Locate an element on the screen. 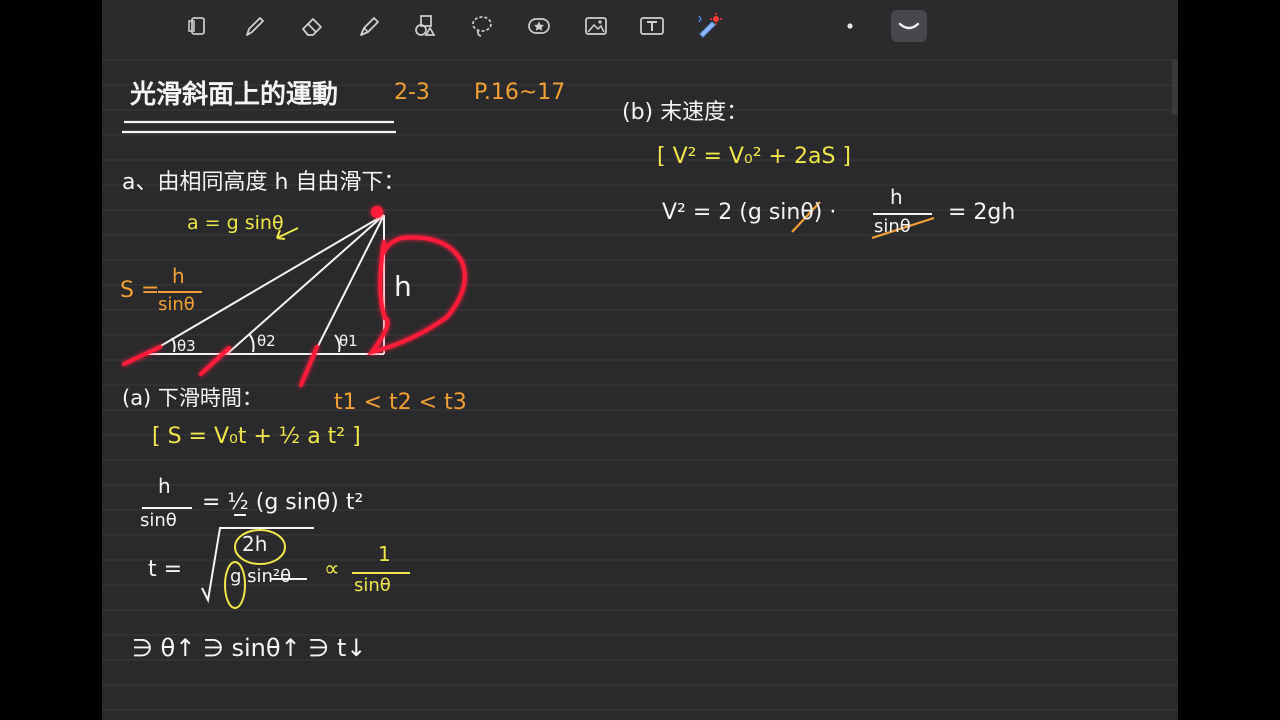  displacement-formula: [ S = V₀t + ½ a t² ] is located at coordinates (256, 436).